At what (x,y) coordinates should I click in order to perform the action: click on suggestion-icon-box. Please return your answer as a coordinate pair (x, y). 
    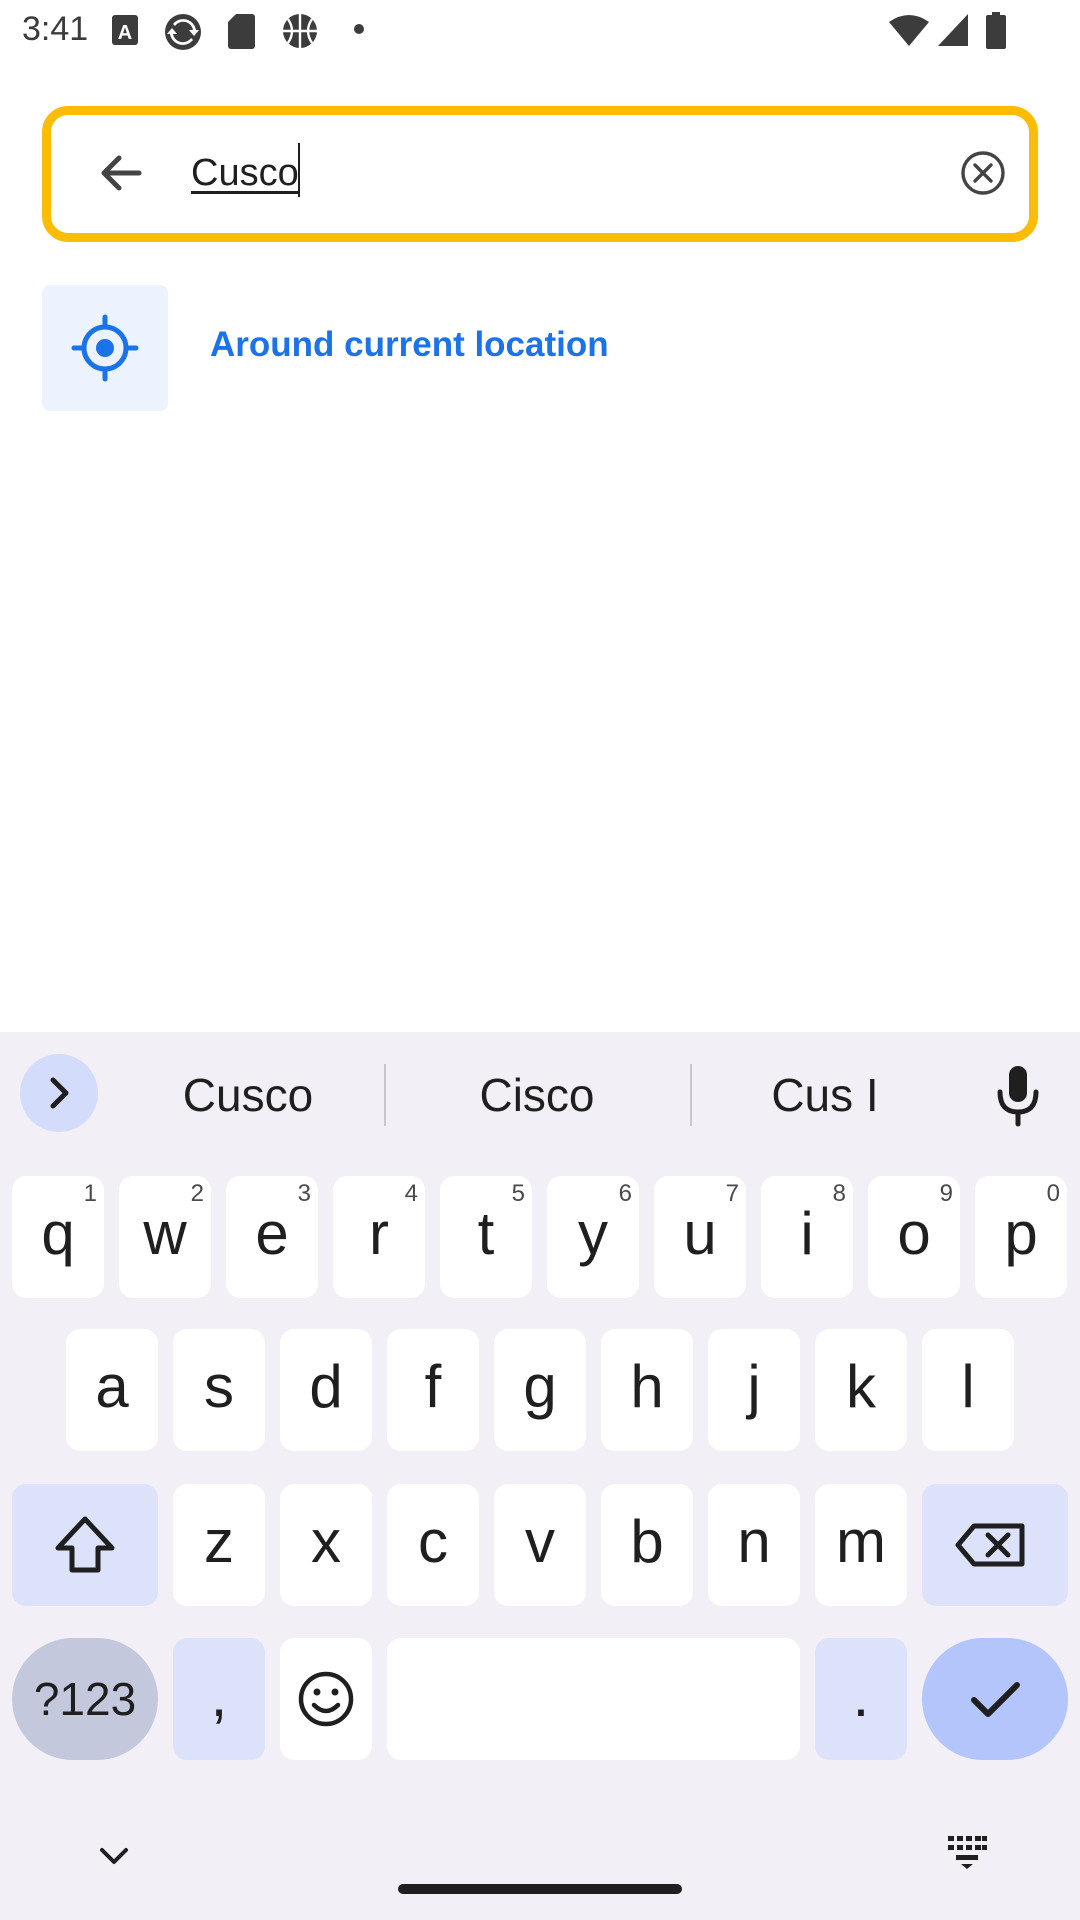
    Looking at the image, I should click on (105, 348).